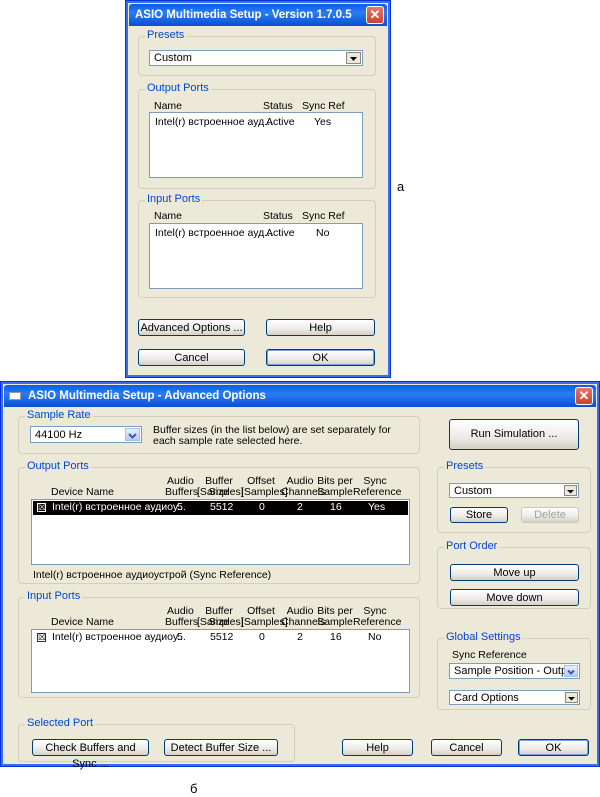 This screenshot has width=600, height=797. I want to click on selected-port-label: Selected Port, so click(60, 723).